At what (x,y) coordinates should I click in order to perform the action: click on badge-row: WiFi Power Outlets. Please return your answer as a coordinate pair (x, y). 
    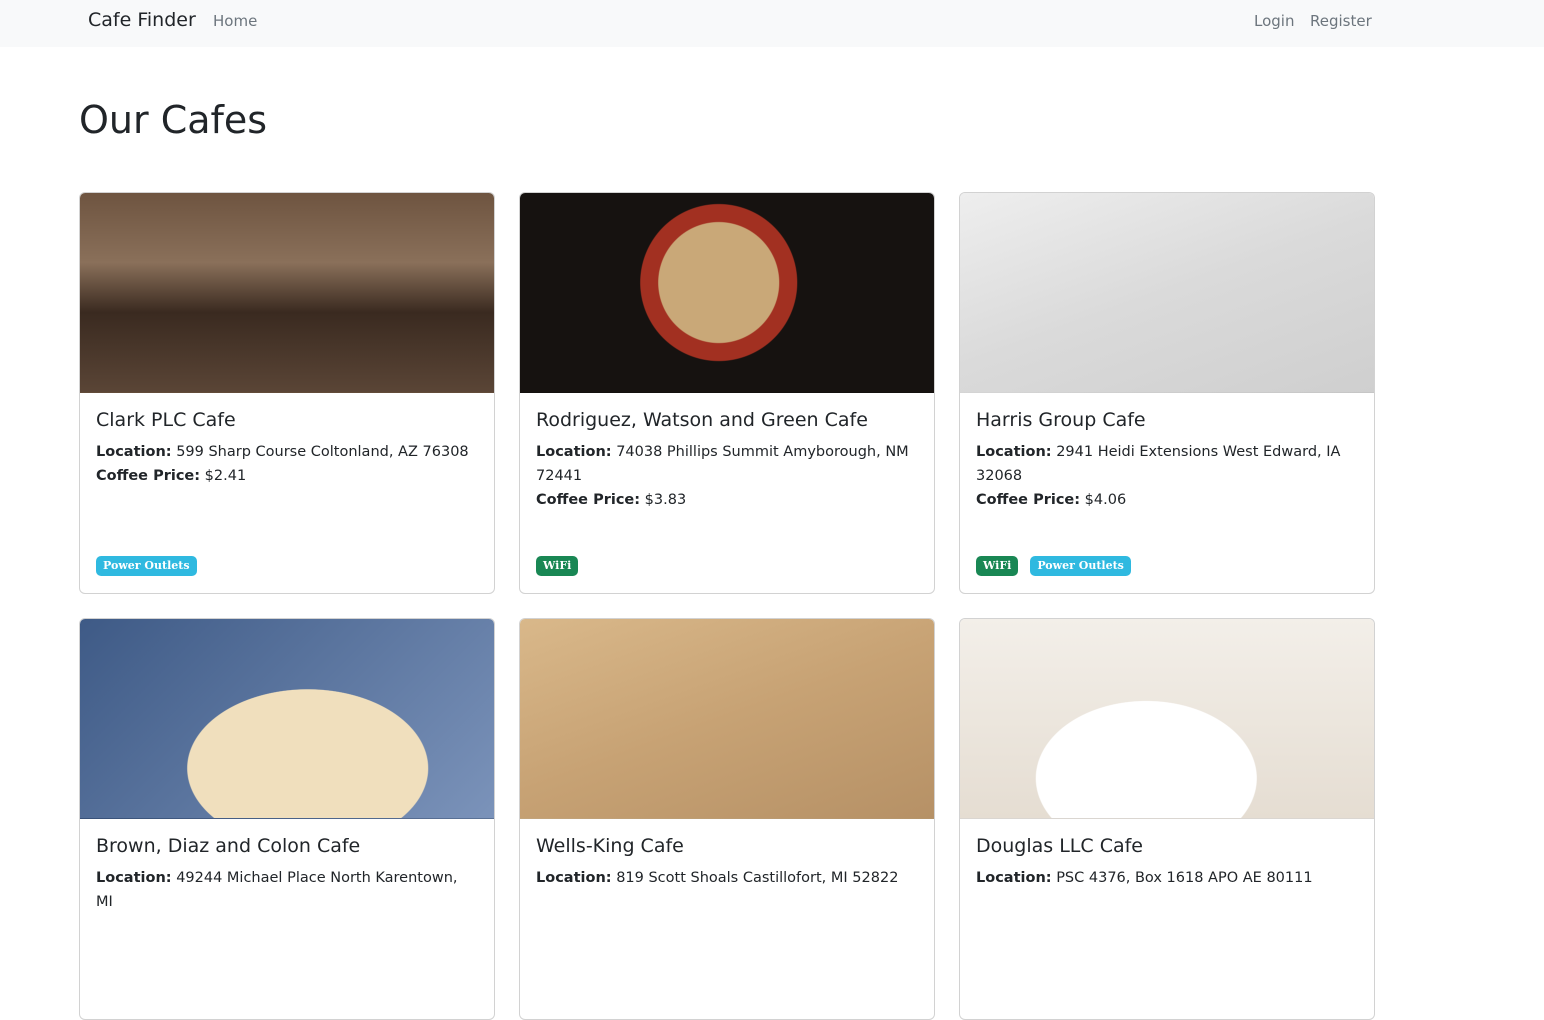
    Looking at the image, I should click on (1053, 566).